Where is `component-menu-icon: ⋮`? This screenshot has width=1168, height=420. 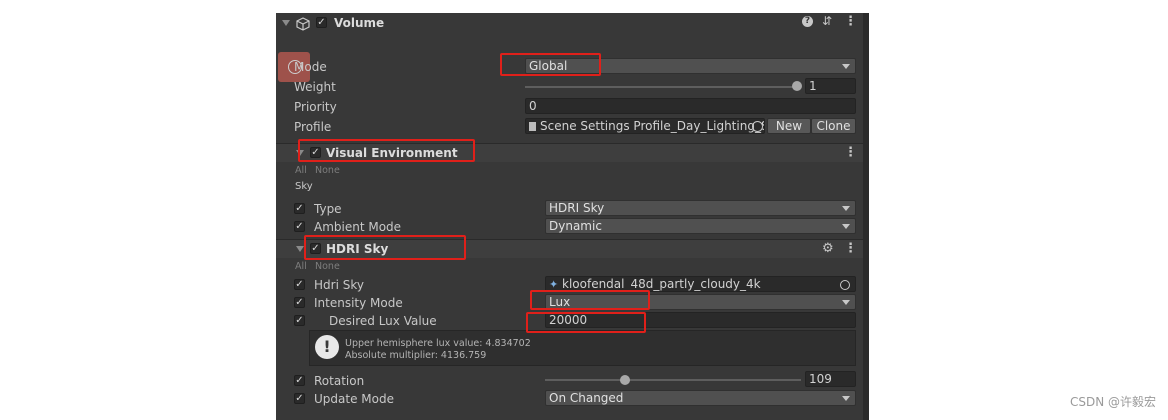 component-menu-icon: ⋮ is located at coordinates (850, 21).